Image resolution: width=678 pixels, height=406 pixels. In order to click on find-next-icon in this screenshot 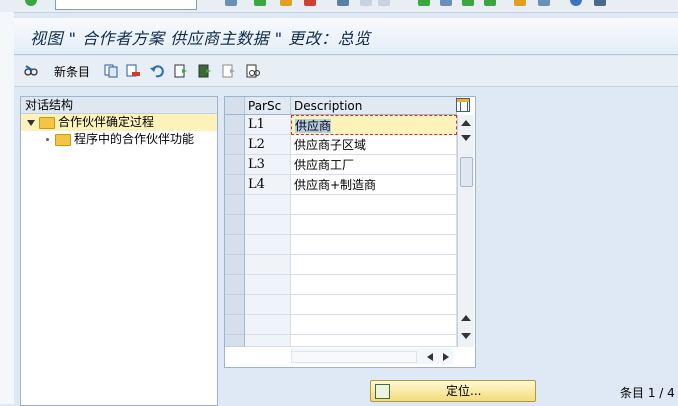, I will do `click(384, 3)`.